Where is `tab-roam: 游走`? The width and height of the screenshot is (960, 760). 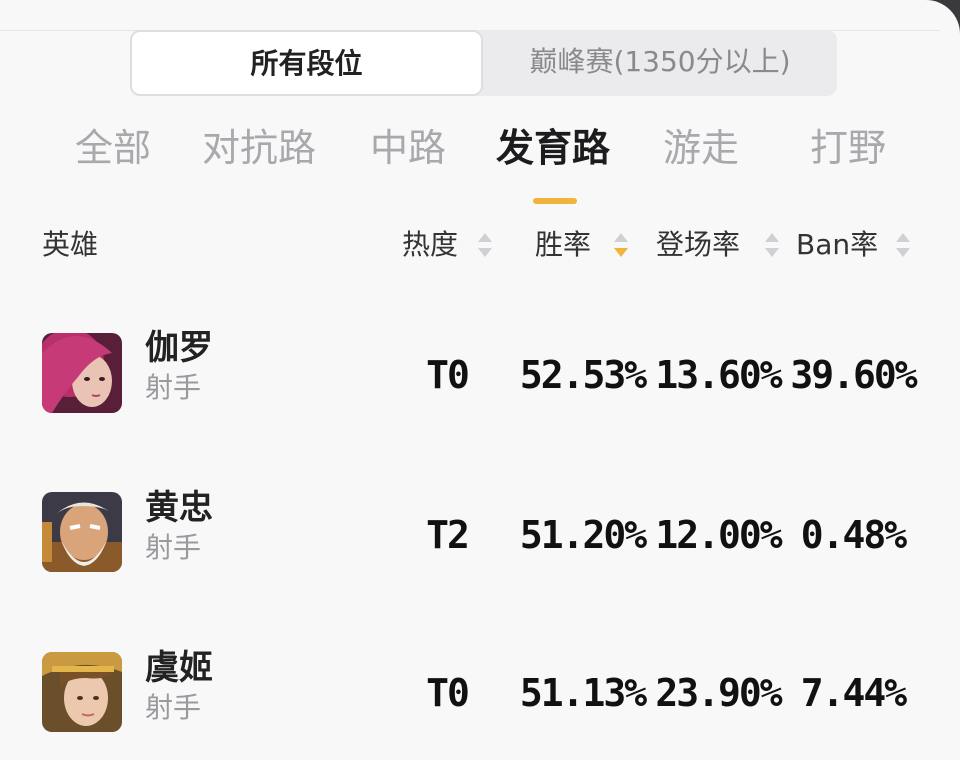
tab-roam: 游走 is located at coordinates (701, 148).